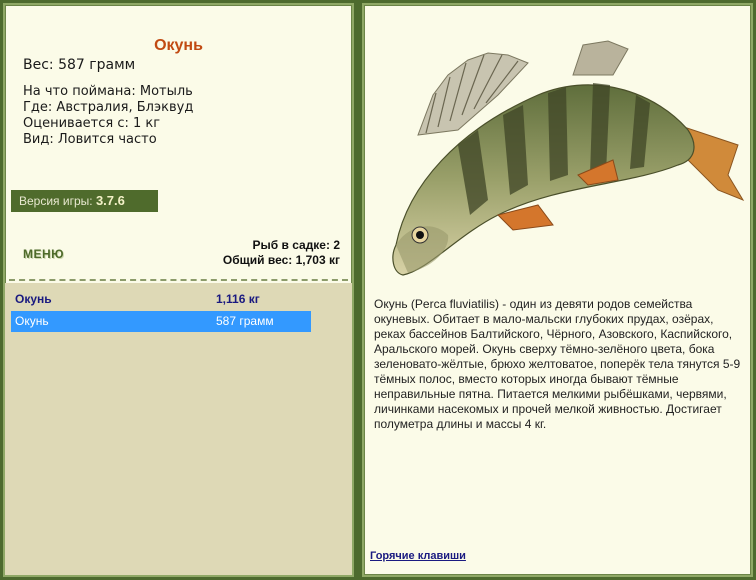  I want to click on fish-title: Окунь, so click(178, 45).